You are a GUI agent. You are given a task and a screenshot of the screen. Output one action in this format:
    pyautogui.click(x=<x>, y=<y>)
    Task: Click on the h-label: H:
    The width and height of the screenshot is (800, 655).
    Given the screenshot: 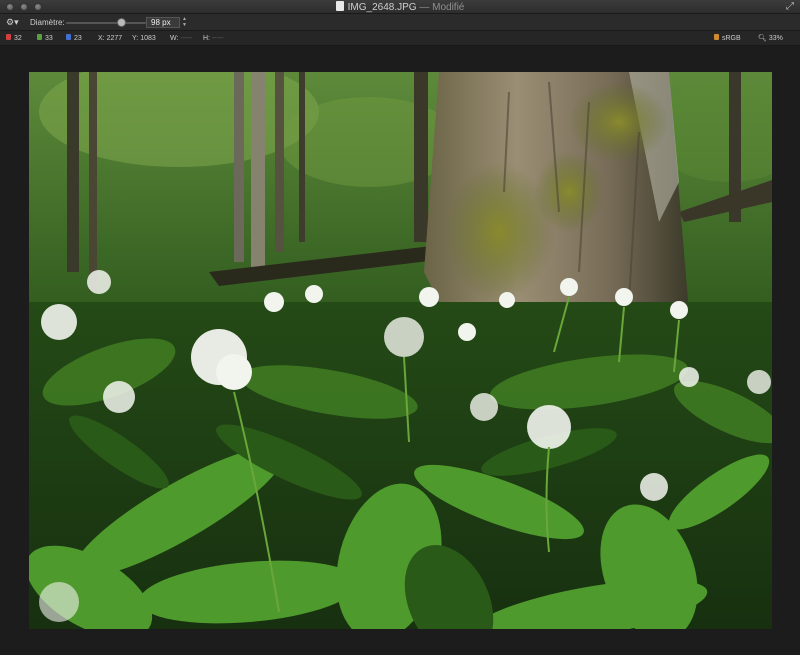 What is the action you would take?
    pyautogui.click(x=206, y=38)
    